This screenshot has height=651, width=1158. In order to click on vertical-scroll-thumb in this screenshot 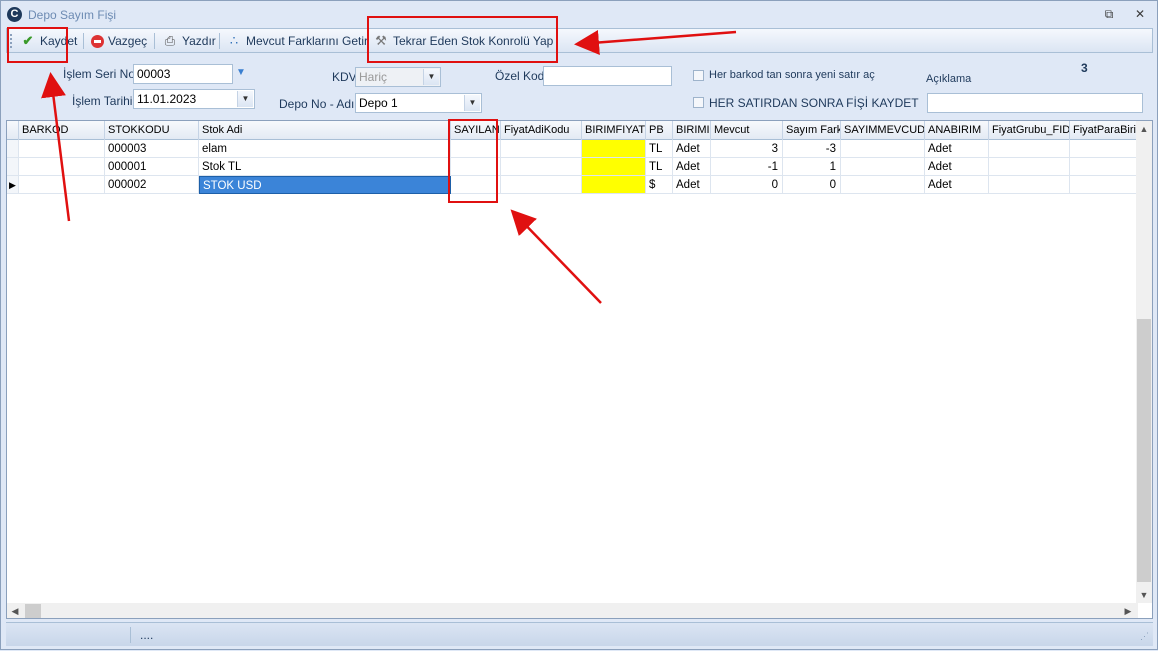, I will do `click(1144, 450)`.